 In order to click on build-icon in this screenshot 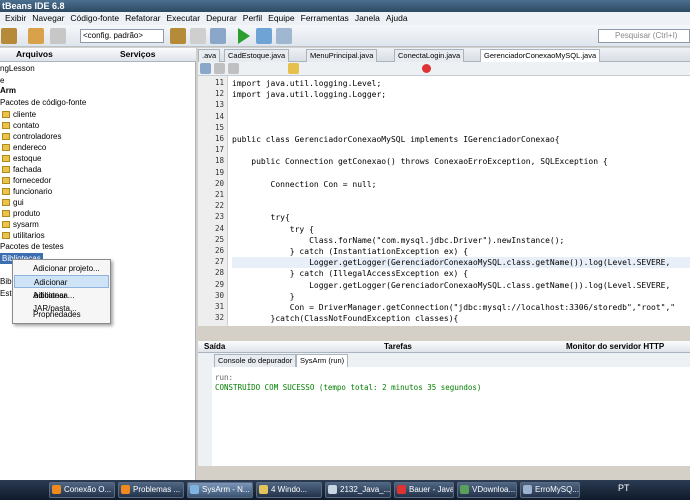, I will do `click(198, 36)`.